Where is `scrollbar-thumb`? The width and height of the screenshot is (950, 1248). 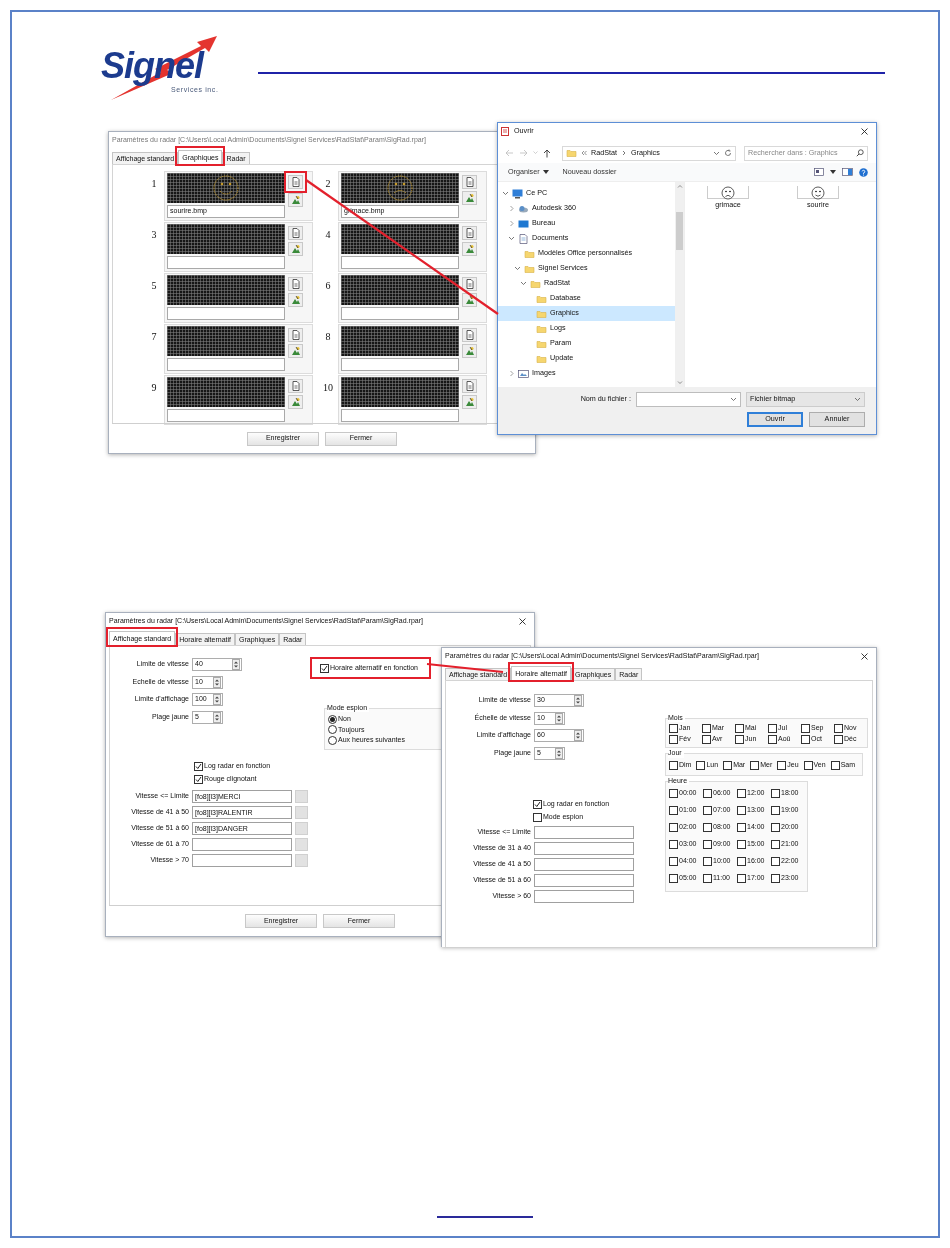
scrollbar-thumb is located at coordinates (679, 231).